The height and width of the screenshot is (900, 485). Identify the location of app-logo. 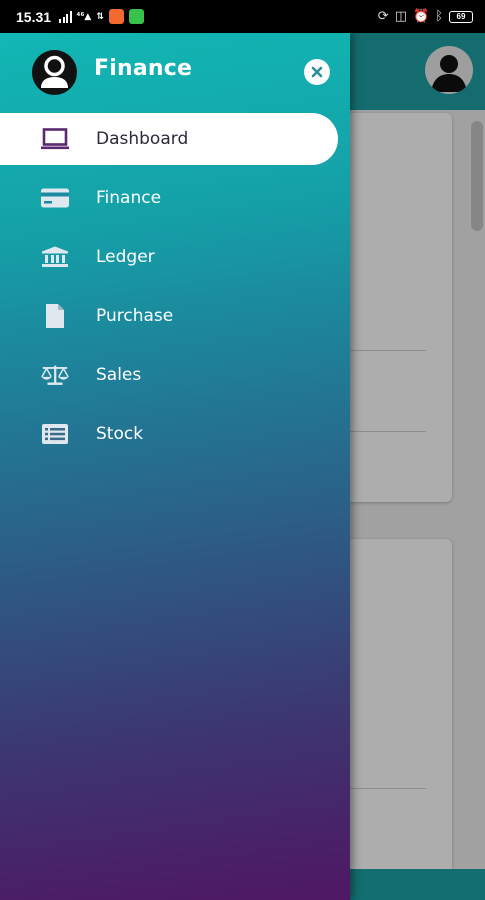
(54, 72).